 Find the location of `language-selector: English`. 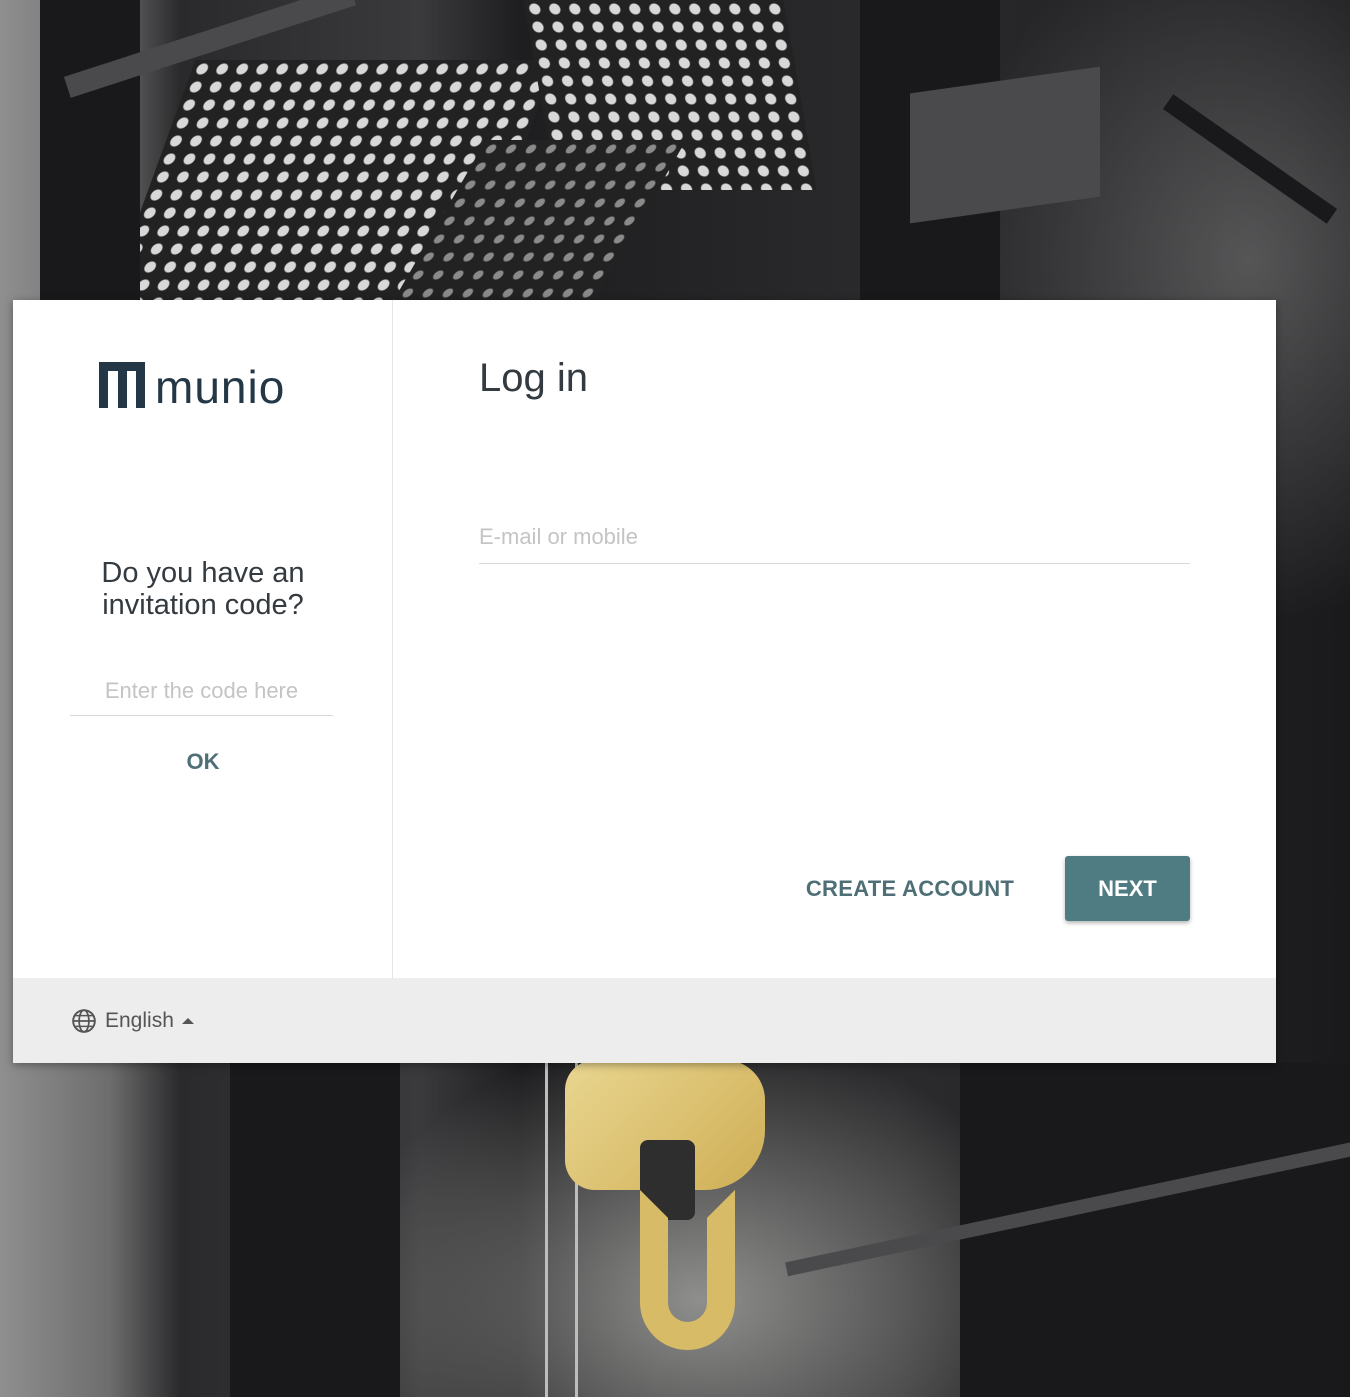

language-selector: English is located at coordinates (132, 1021).